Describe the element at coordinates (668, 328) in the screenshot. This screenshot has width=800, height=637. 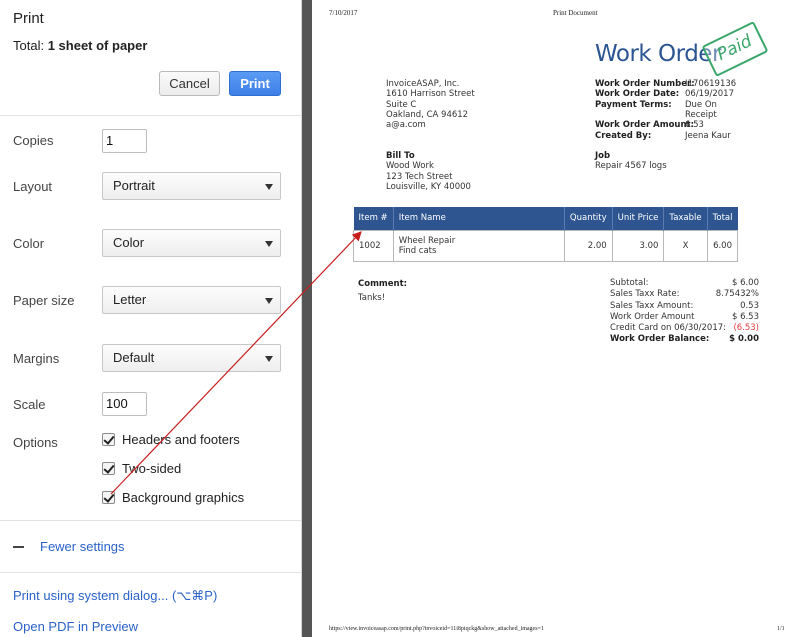
I see `total-label: Credit Card on 06/30/2017:` at that location.